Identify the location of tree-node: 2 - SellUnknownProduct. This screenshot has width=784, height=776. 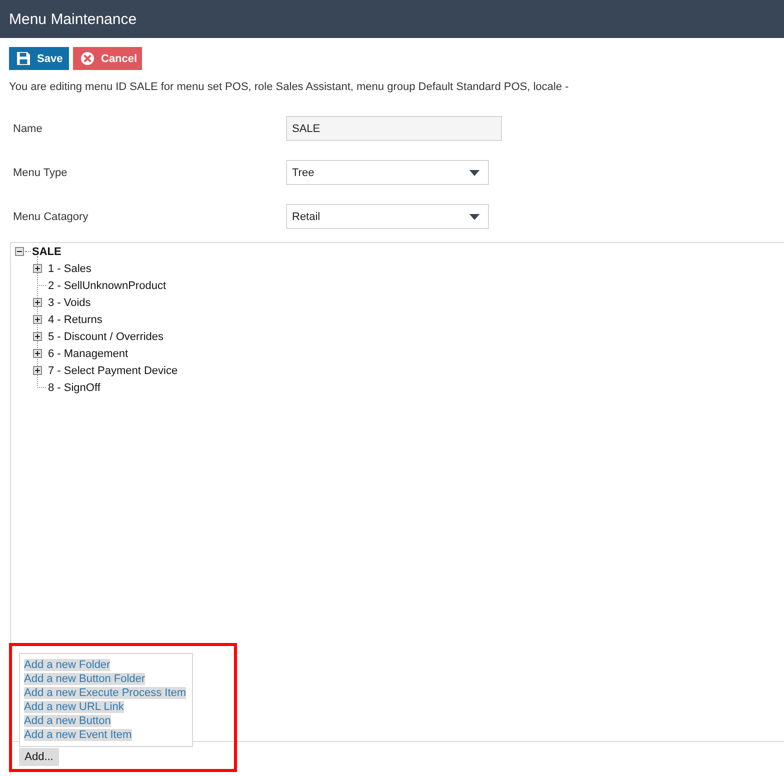
(107, 286).